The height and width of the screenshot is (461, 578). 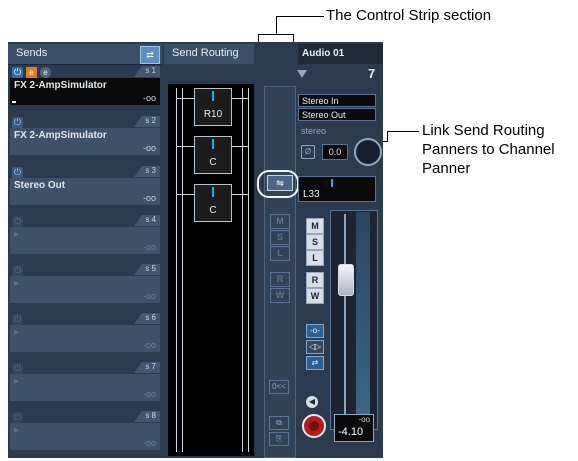 I want to click on send-slot-6: s 6 ⏻ ▸ -oo, so click(x=85, y=332).